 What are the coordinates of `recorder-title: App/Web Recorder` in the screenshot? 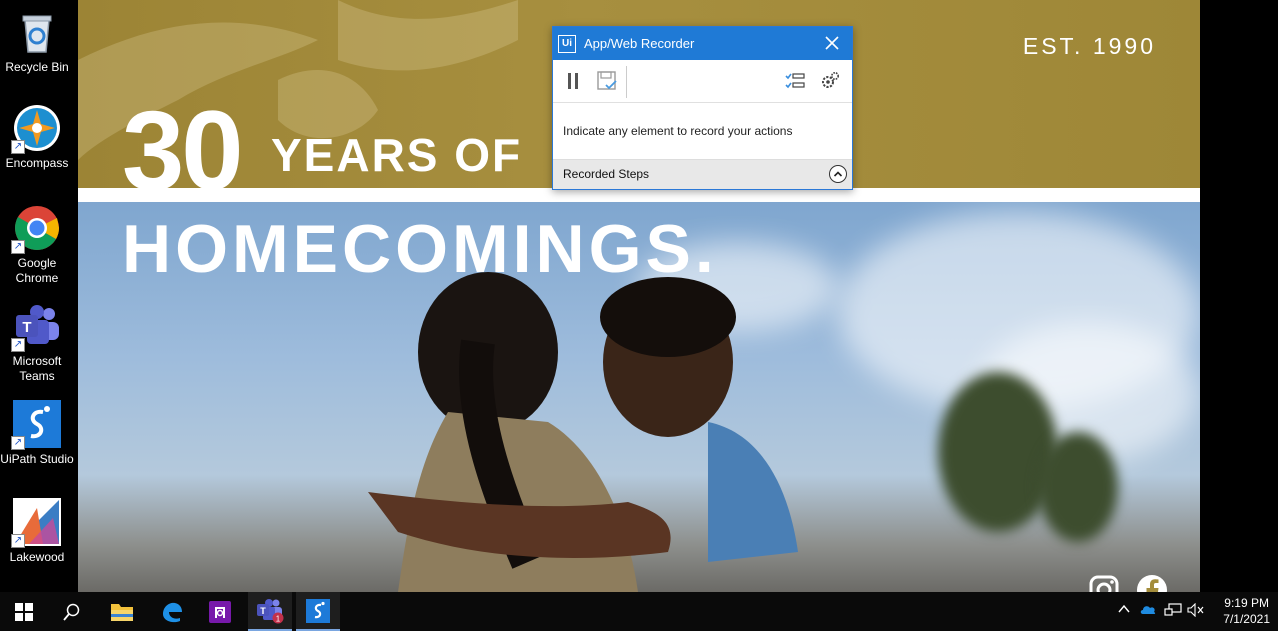 It's located at (639, 43).